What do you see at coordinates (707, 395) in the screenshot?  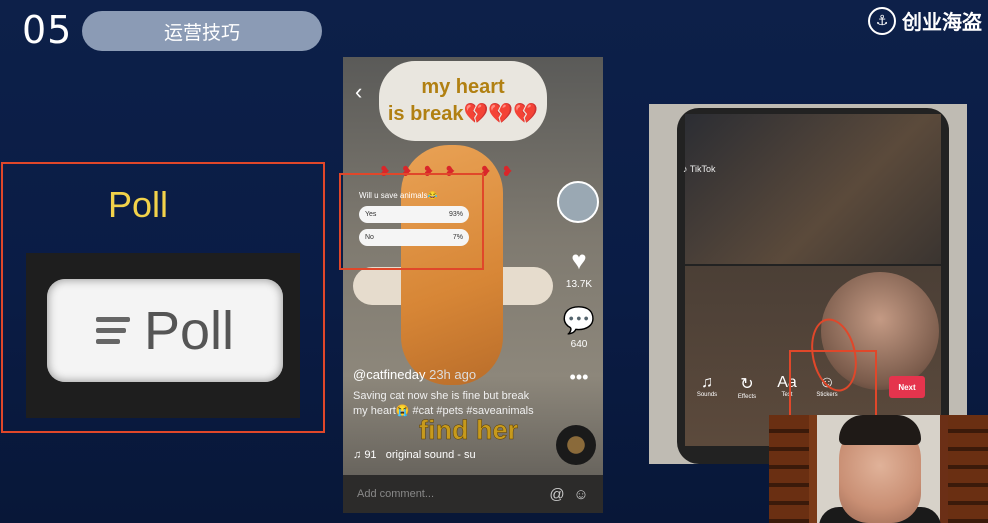 I see `tool-label: Sounds` at bounding box center [707, 395].